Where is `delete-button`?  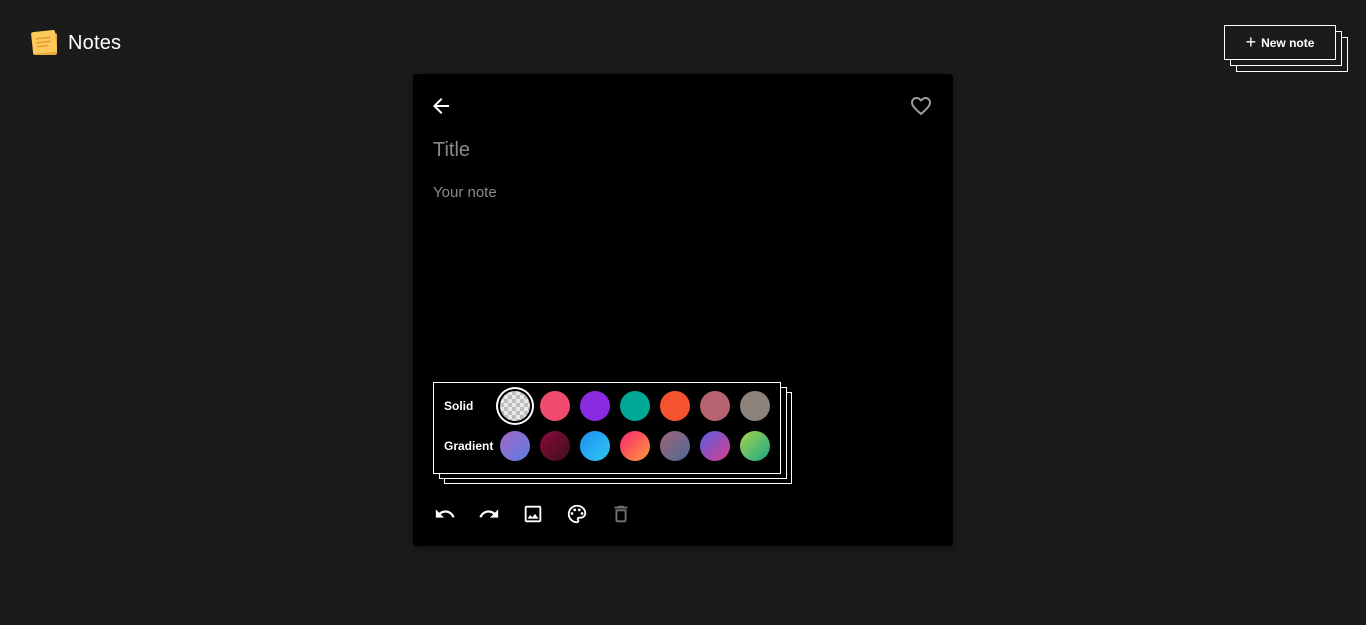
delete-button is located at coordinates (621, 514).